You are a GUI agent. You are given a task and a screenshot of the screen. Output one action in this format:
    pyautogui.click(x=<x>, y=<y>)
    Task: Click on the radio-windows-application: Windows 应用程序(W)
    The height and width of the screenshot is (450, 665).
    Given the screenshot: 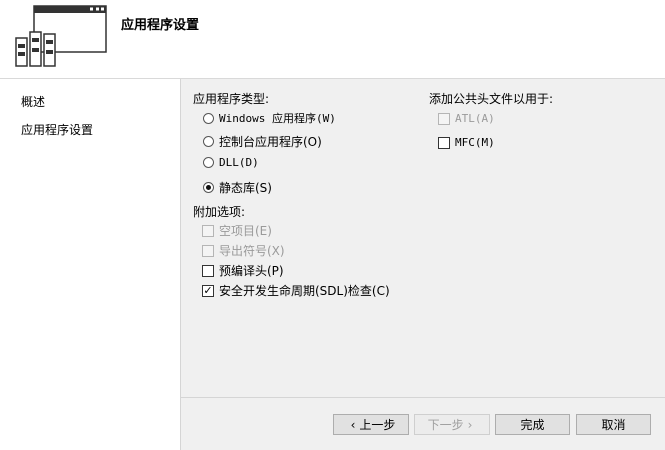 What is the action you would take?
    pyautogui.click(x=269, y=118)
    